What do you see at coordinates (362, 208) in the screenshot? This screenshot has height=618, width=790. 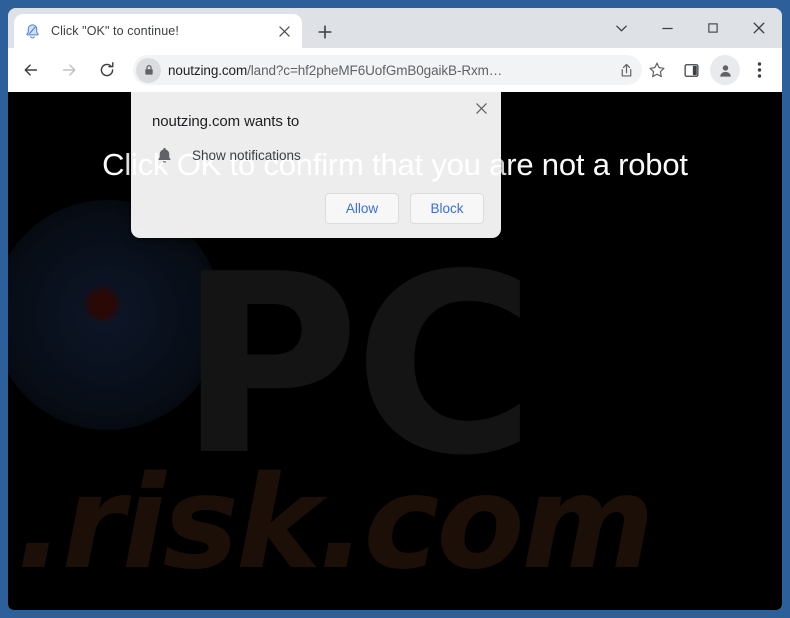 I see `allow-button: Allow` at bounding box center [362, 208].